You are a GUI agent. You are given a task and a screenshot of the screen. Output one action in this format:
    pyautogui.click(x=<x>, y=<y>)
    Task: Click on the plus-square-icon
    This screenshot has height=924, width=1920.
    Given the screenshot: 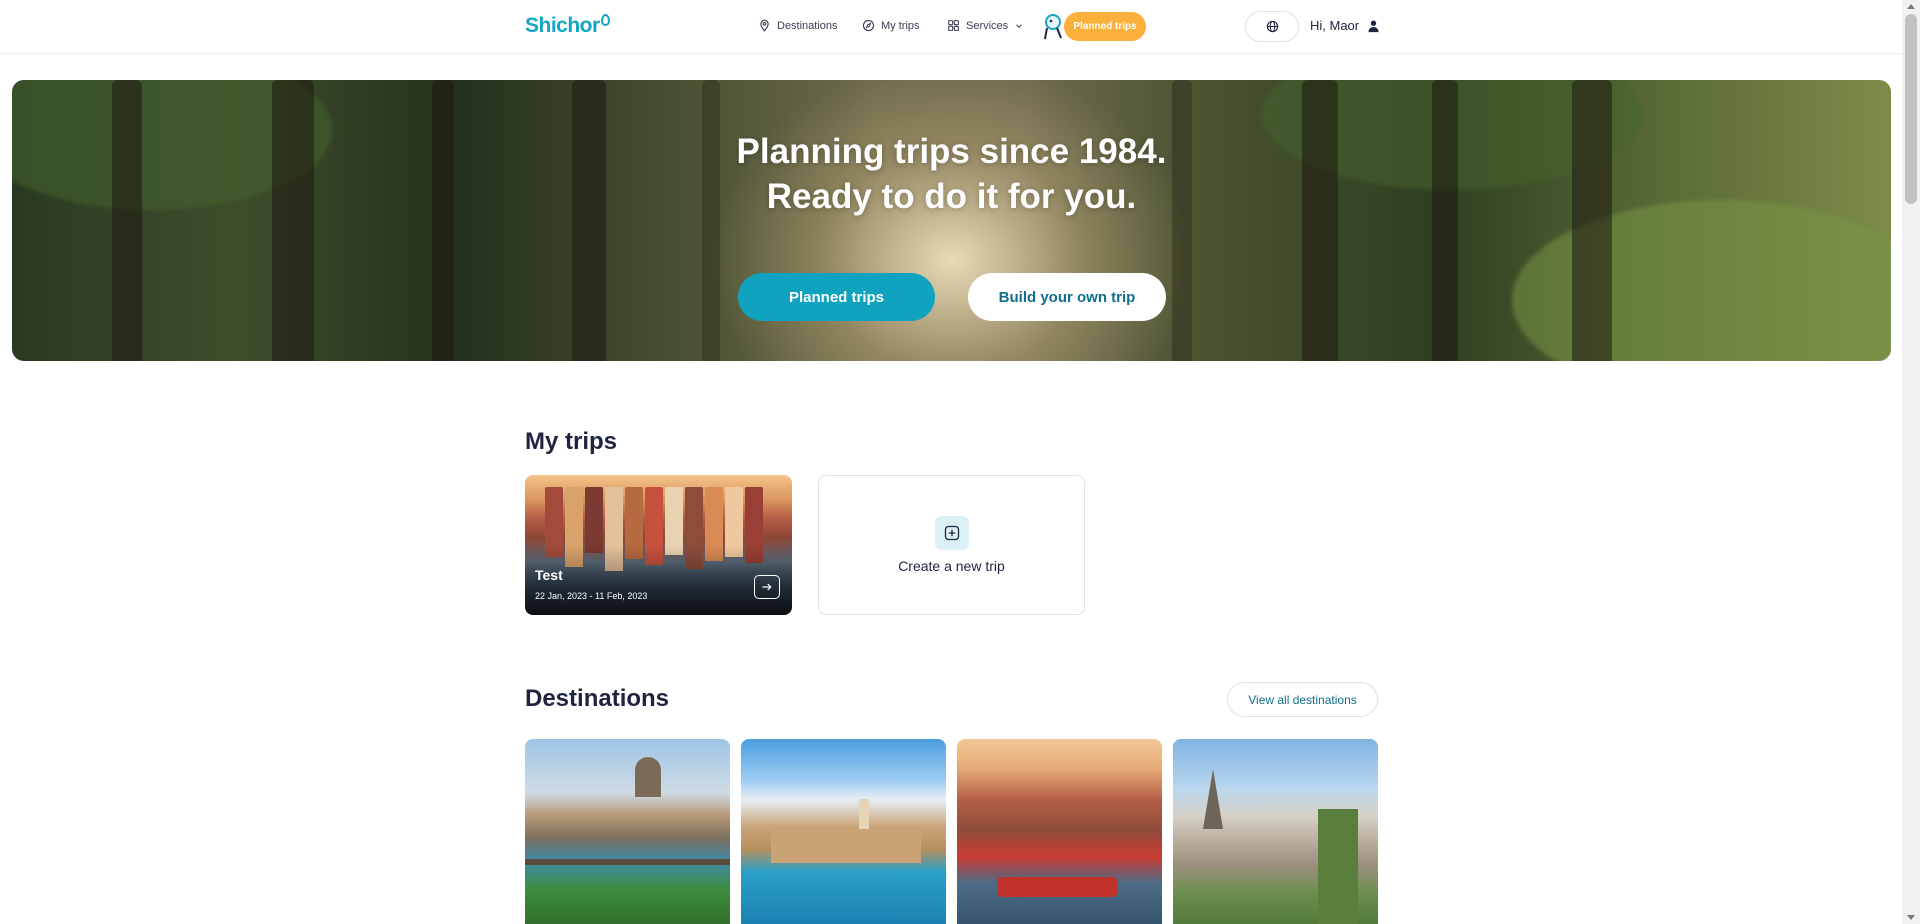 What is the action you would take?
    pyautogui.click(x=952, y=533)
    